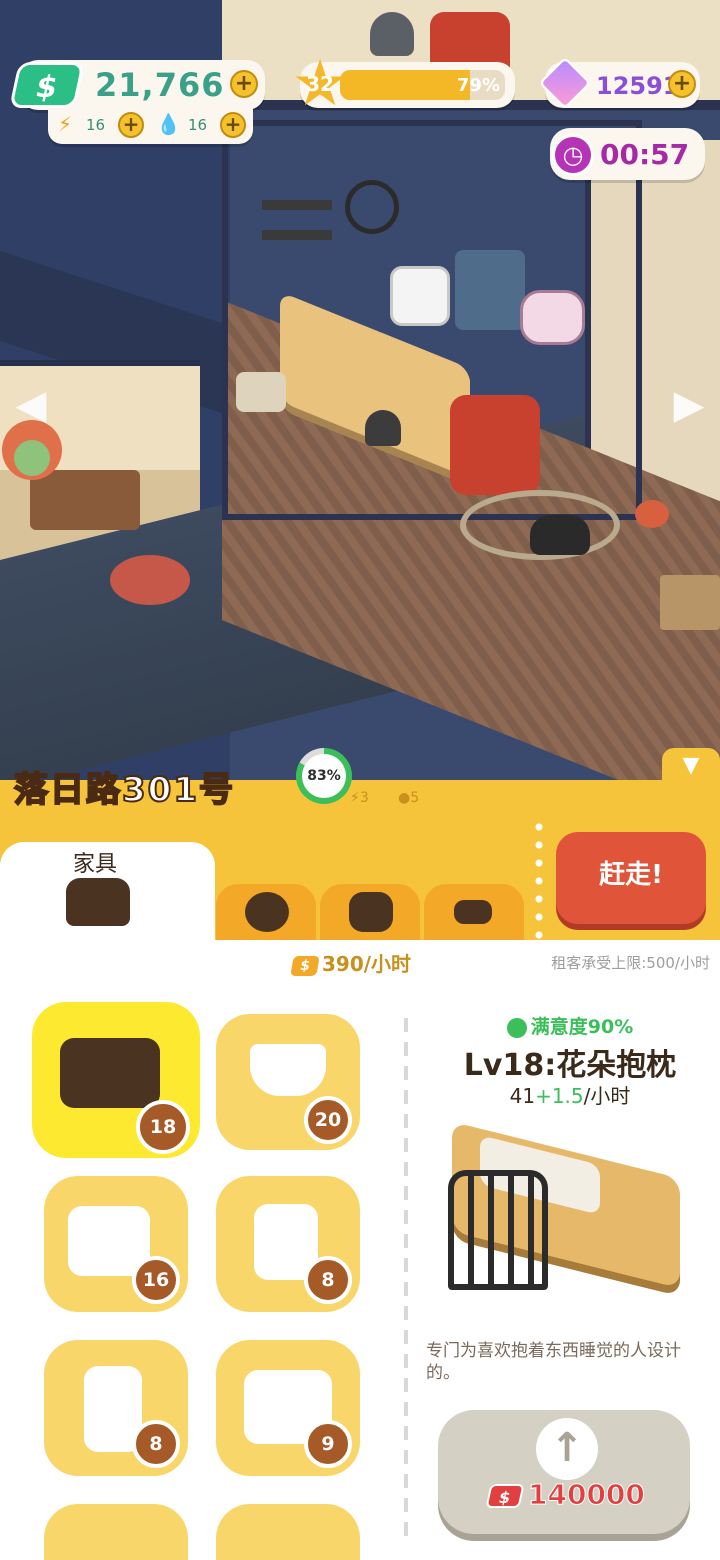 The width and height of the screenshot is (720, 1560). What do you see at coordinates (652, 514) in the screenshot?
I see `ham-collectible` at bounding box center [652, 514].